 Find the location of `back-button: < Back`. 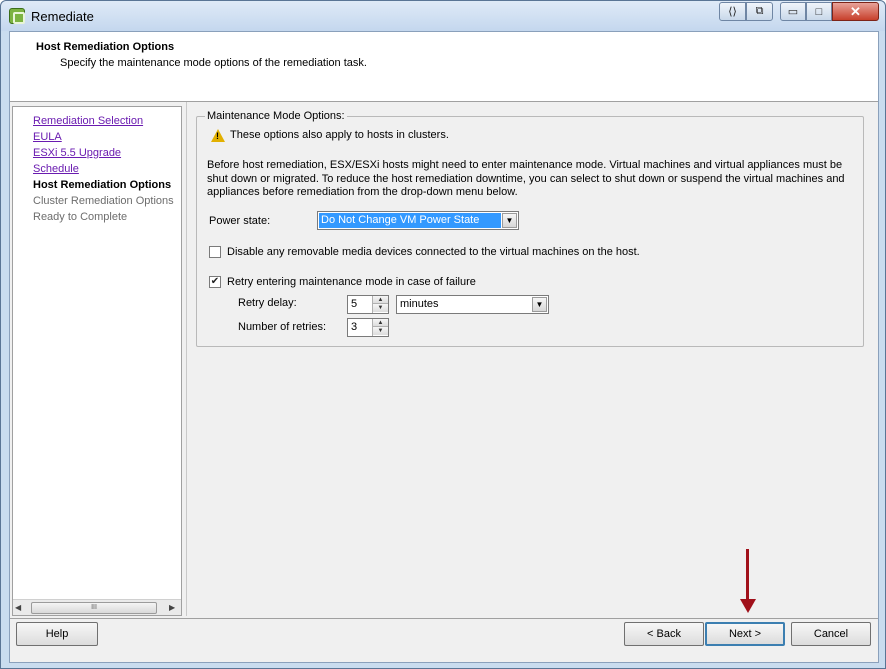

back-button: < Back is located at coordinates (664, 634).